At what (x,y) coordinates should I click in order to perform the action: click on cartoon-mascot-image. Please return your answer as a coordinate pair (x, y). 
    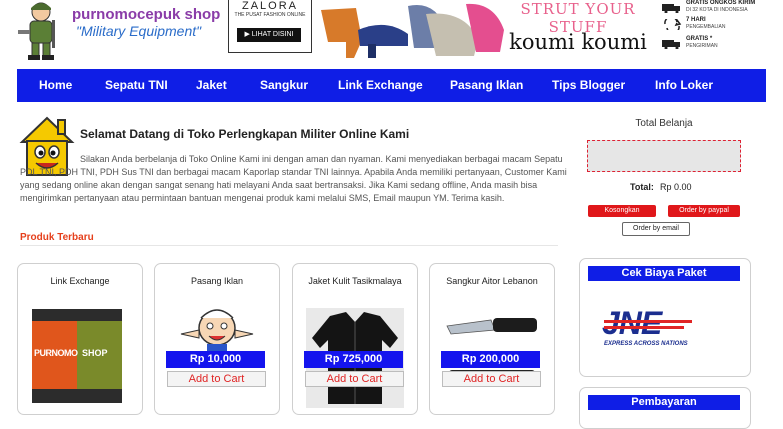
    Looking at the image, I should click on (217, 331).